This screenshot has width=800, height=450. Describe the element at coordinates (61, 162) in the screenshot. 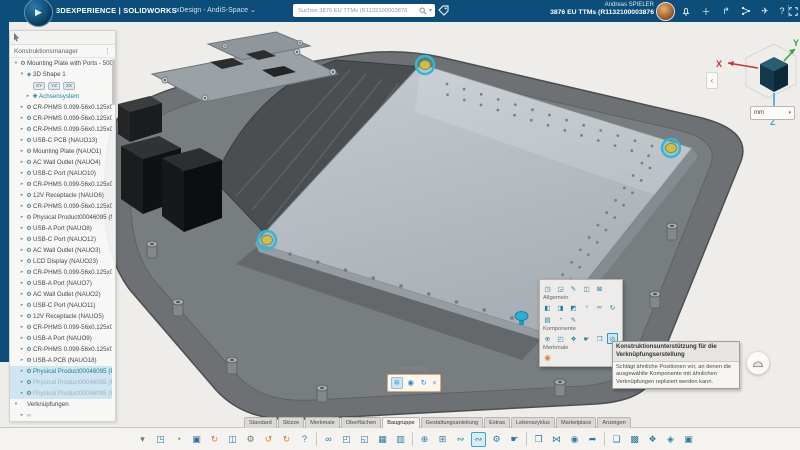

I see `tree-item: ▸ ⚙ AC Wall Outlet (NAUO4)` at that location.